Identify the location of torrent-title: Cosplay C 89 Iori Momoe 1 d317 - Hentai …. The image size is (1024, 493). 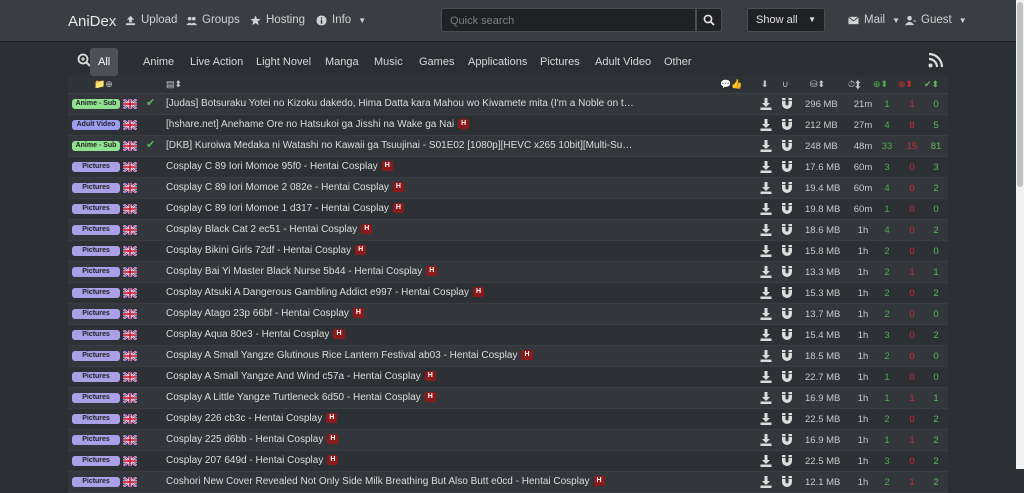
(285, 208).